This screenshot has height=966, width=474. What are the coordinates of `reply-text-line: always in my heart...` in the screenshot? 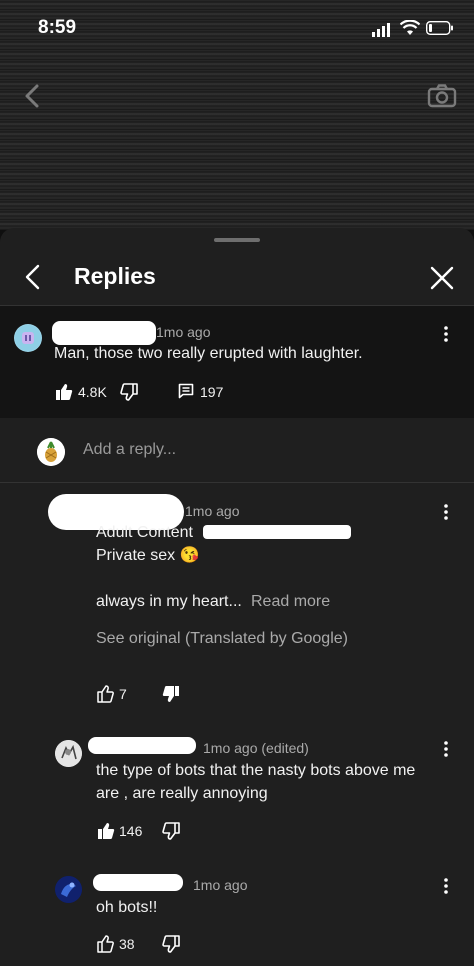 It's located at (169, 601).